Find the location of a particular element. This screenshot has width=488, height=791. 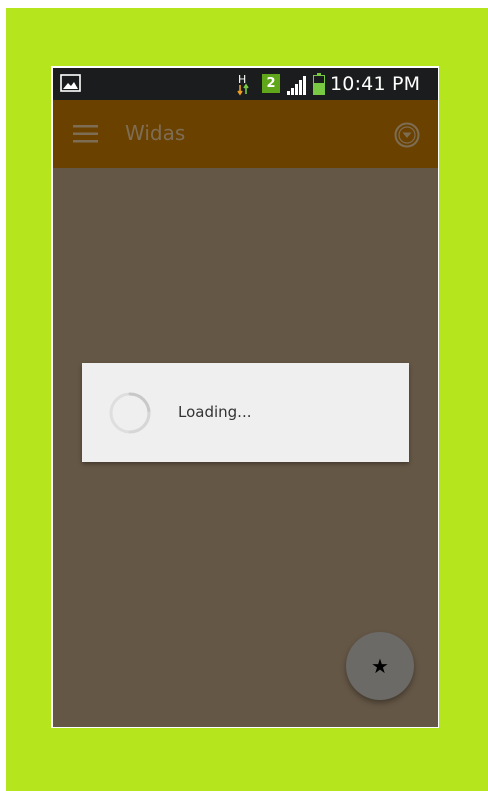

hamburger-menu-icon is located at coordinates (85, 134).